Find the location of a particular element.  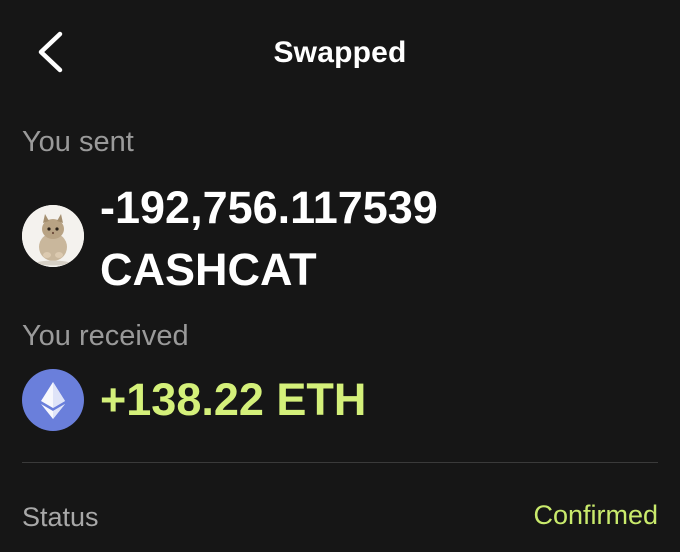

sent-amount-value: -192,756.117539 is located at coordinates (269, 207).